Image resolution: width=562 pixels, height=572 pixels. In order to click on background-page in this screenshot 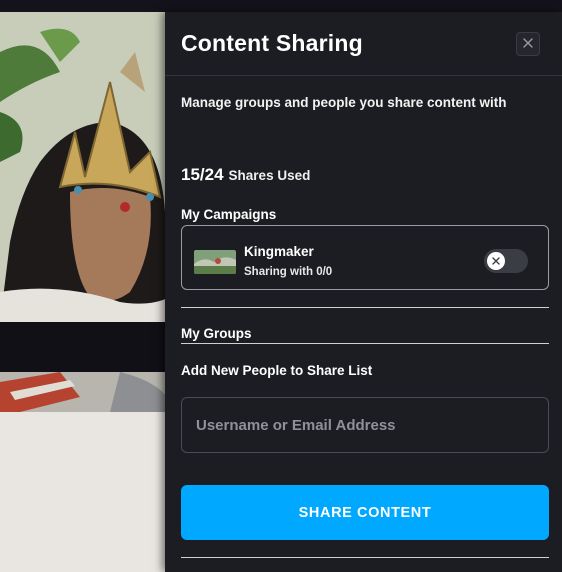, I will do `click(85, 492)`.